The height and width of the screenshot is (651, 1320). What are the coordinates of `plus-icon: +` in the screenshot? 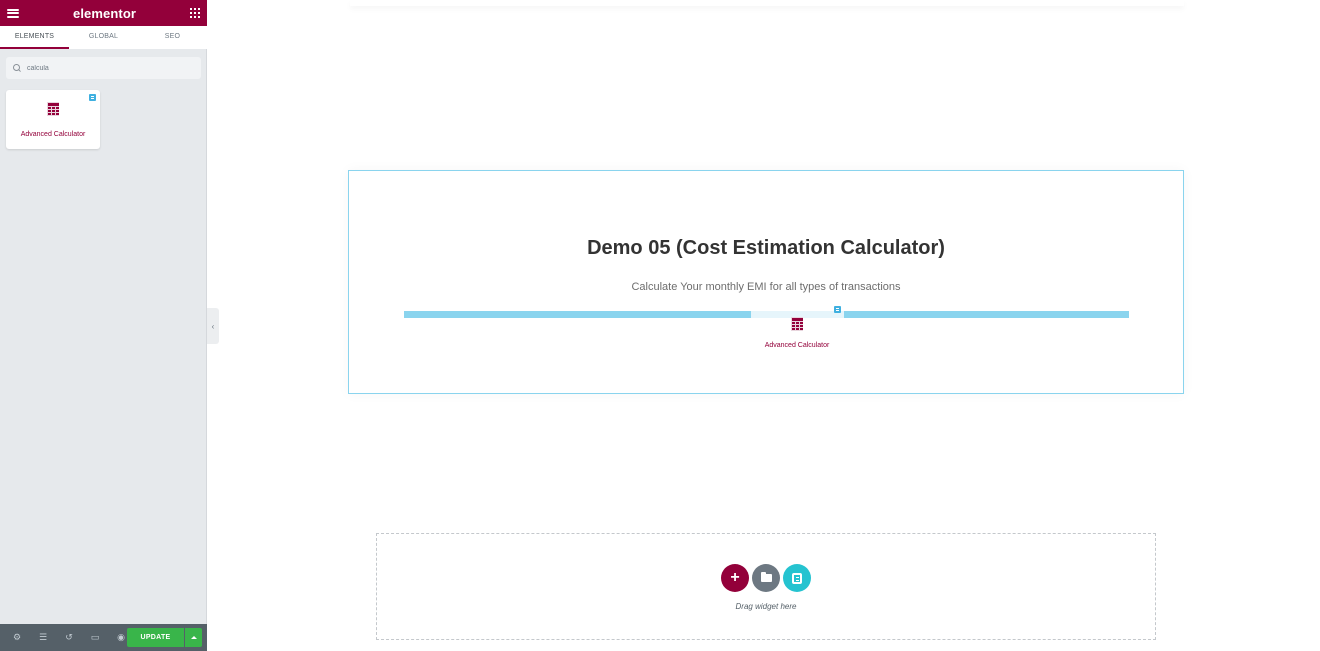 It's located at (735, 577).